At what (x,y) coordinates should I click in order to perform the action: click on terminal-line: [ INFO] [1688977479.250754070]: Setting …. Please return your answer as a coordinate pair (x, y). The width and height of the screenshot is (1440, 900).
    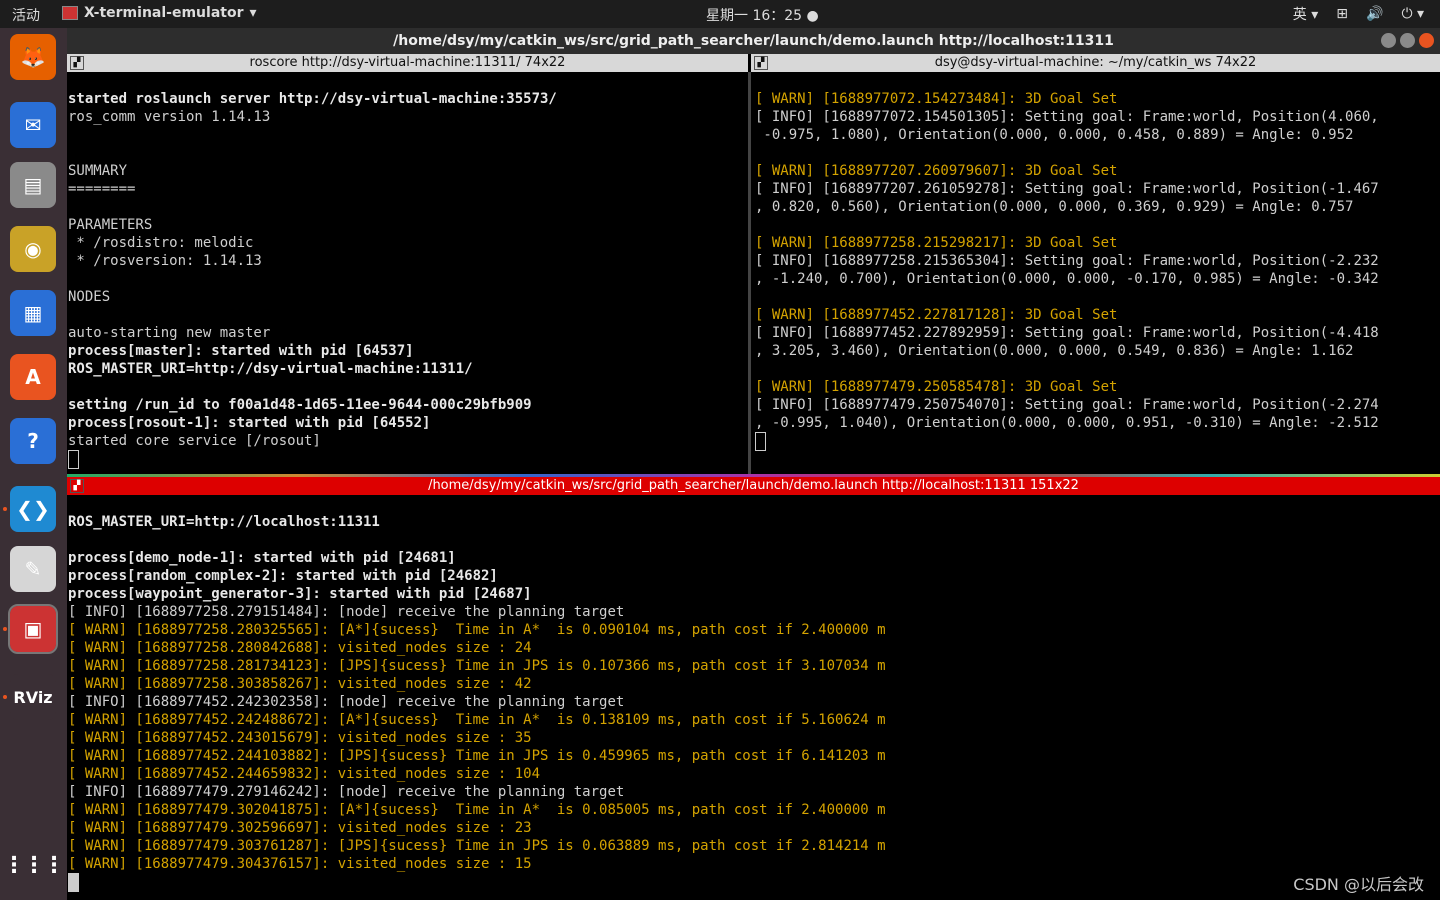
    Looking at the image, I should click on (1067, 405).